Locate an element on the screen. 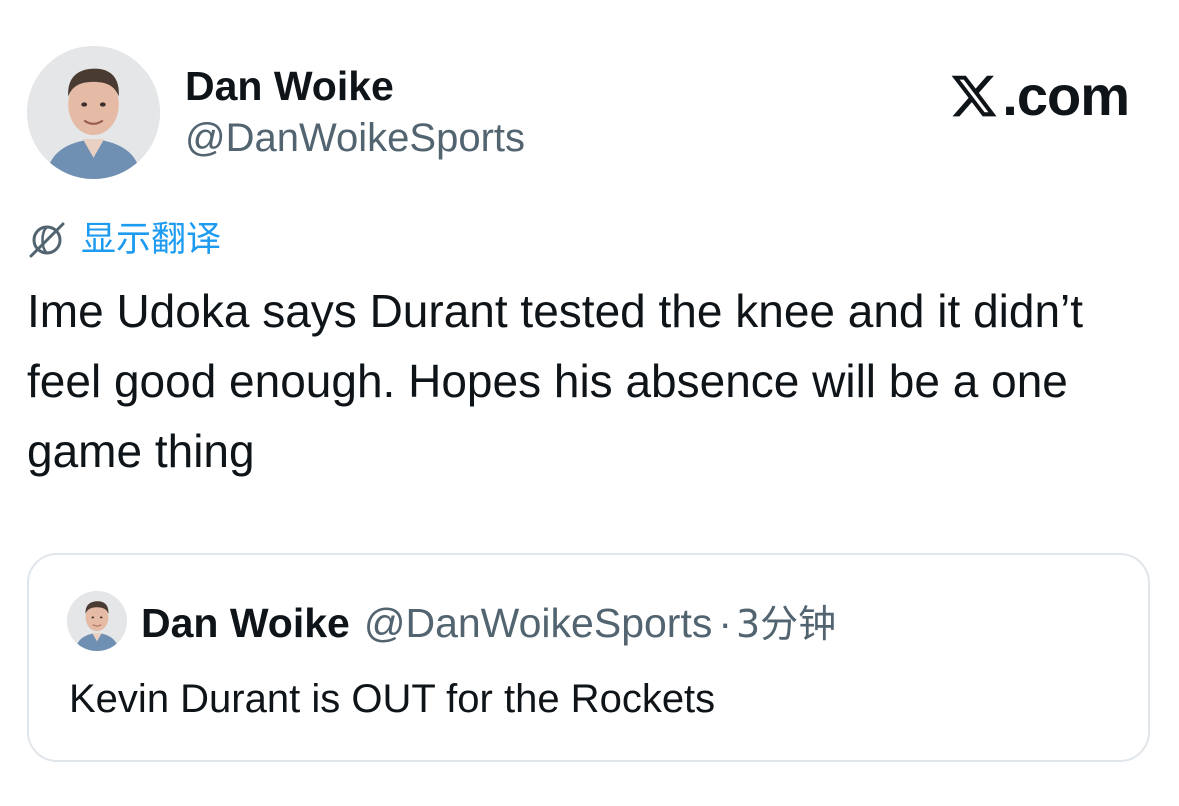 The height and width of the screenshot is (806, 1179). quote-author-avatar is located at coordinates (97, 621).